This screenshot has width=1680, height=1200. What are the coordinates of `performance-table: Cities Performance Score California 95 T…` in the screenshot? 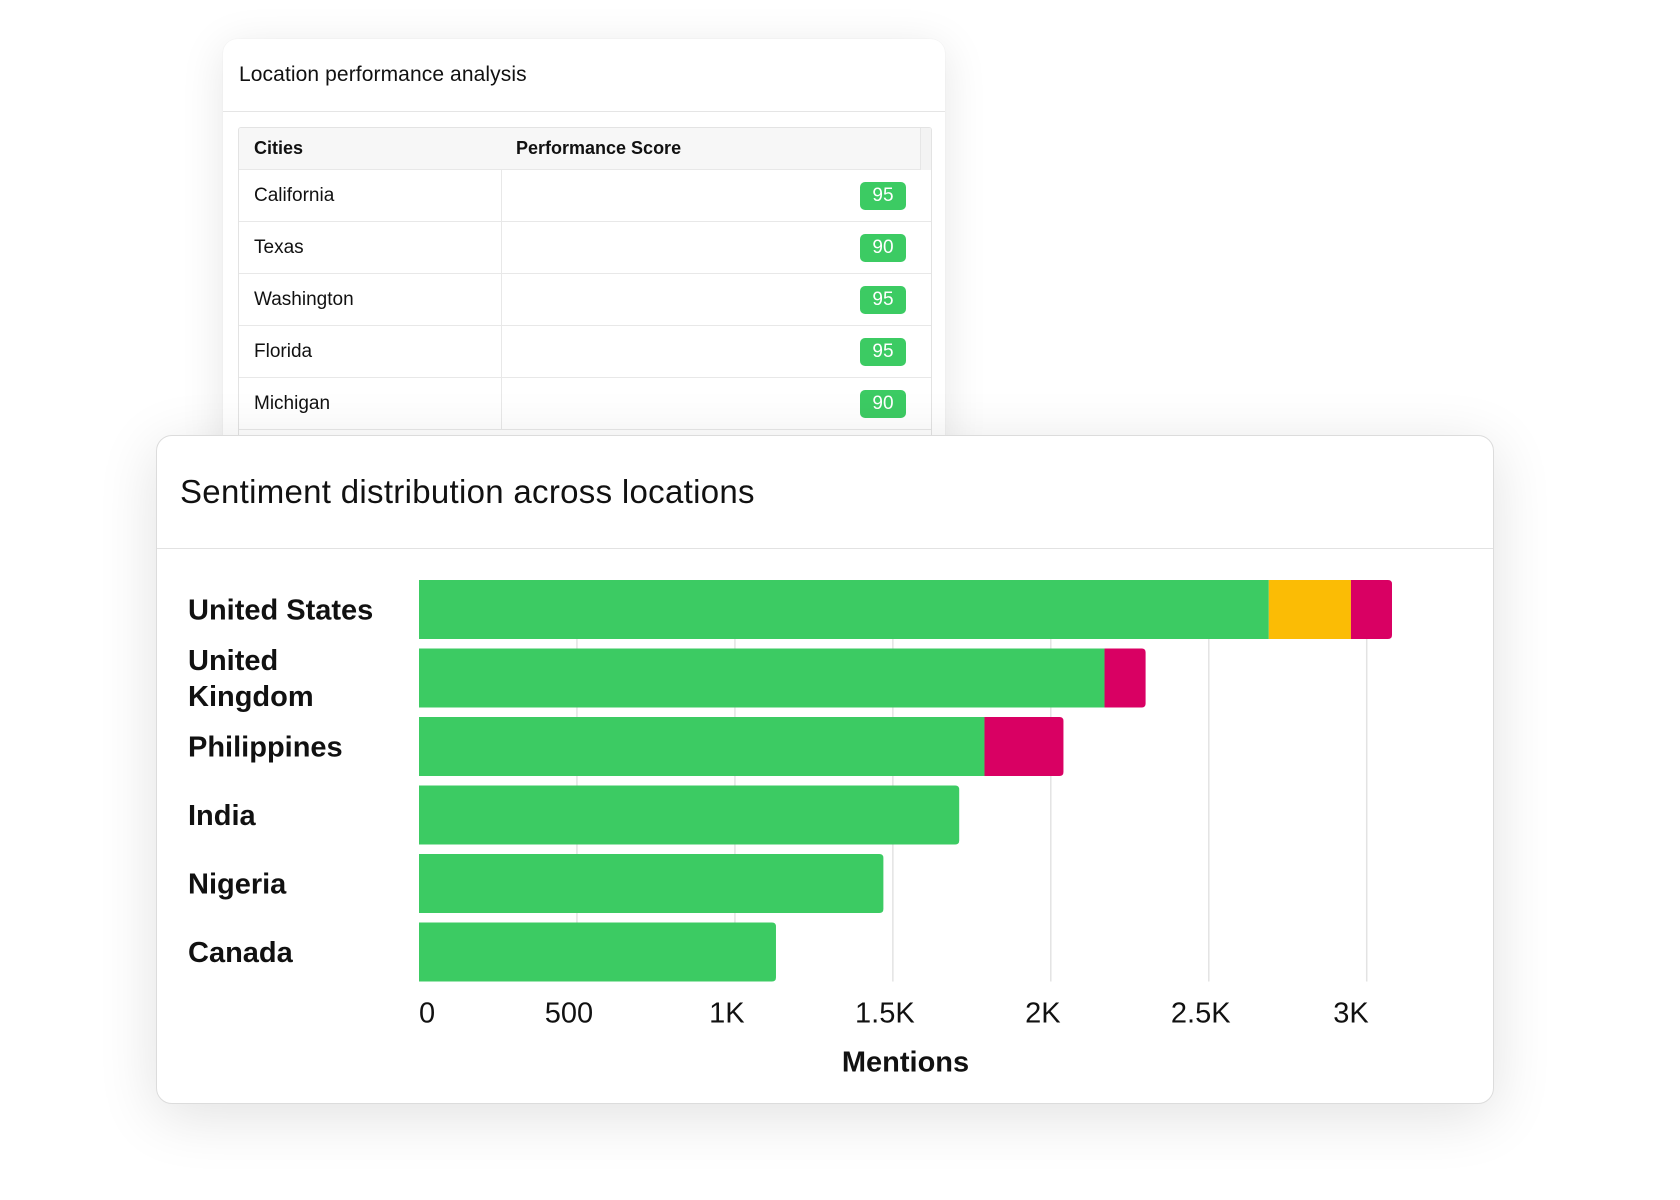 It's located at (585, 293).